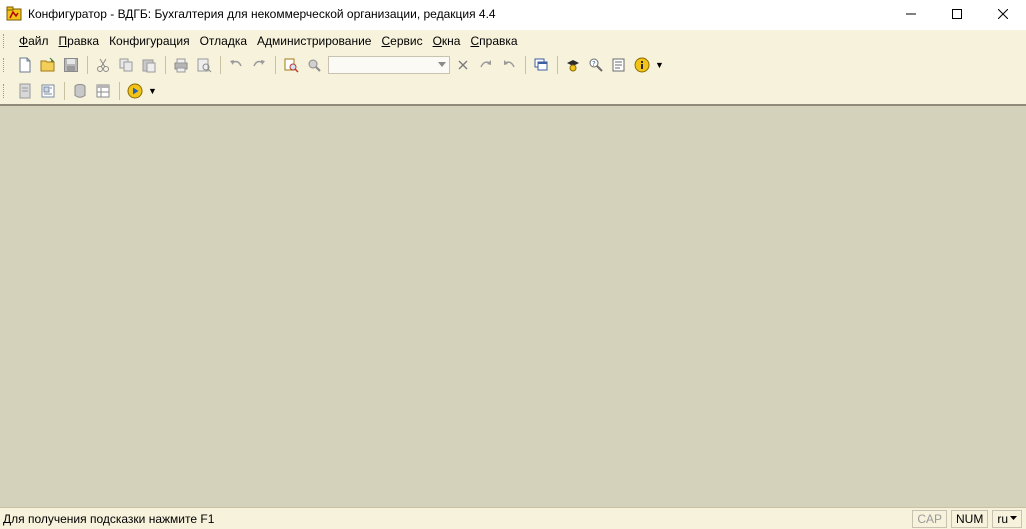 This screenshot has width=1026, height=529. Describe the element at coordinates (447, 41) in the screenshot. I see `menu-windows: Окна` at that location.